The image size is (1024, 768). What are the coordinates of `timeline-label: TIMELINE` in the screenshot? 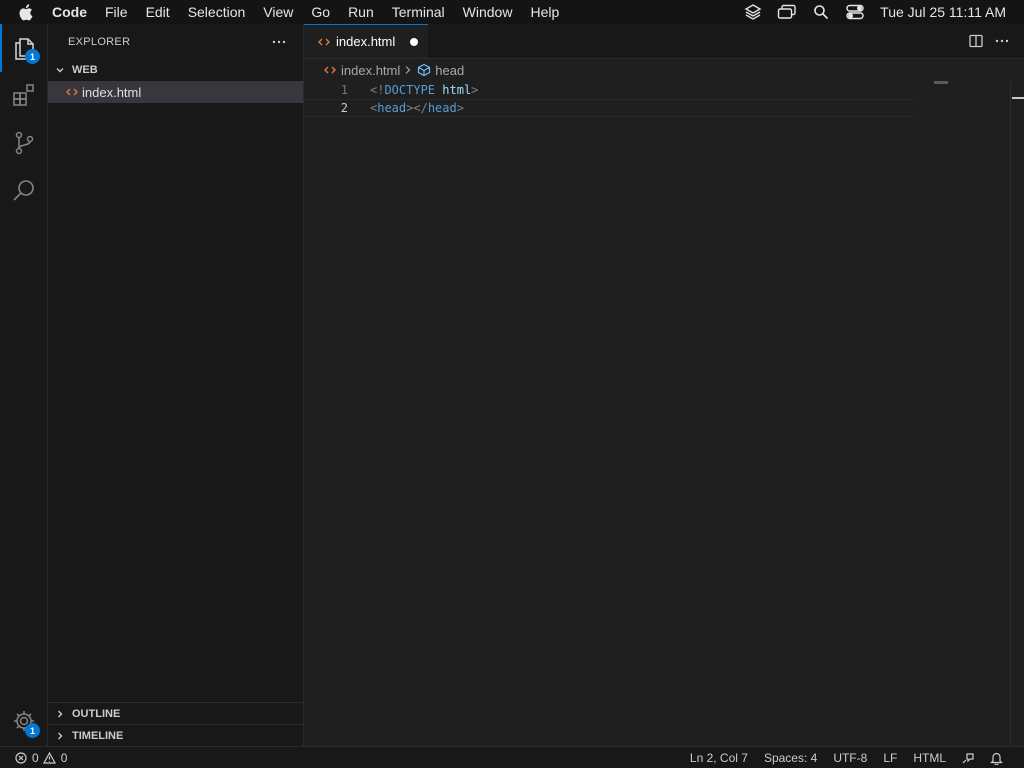 It's located at (98, 735).